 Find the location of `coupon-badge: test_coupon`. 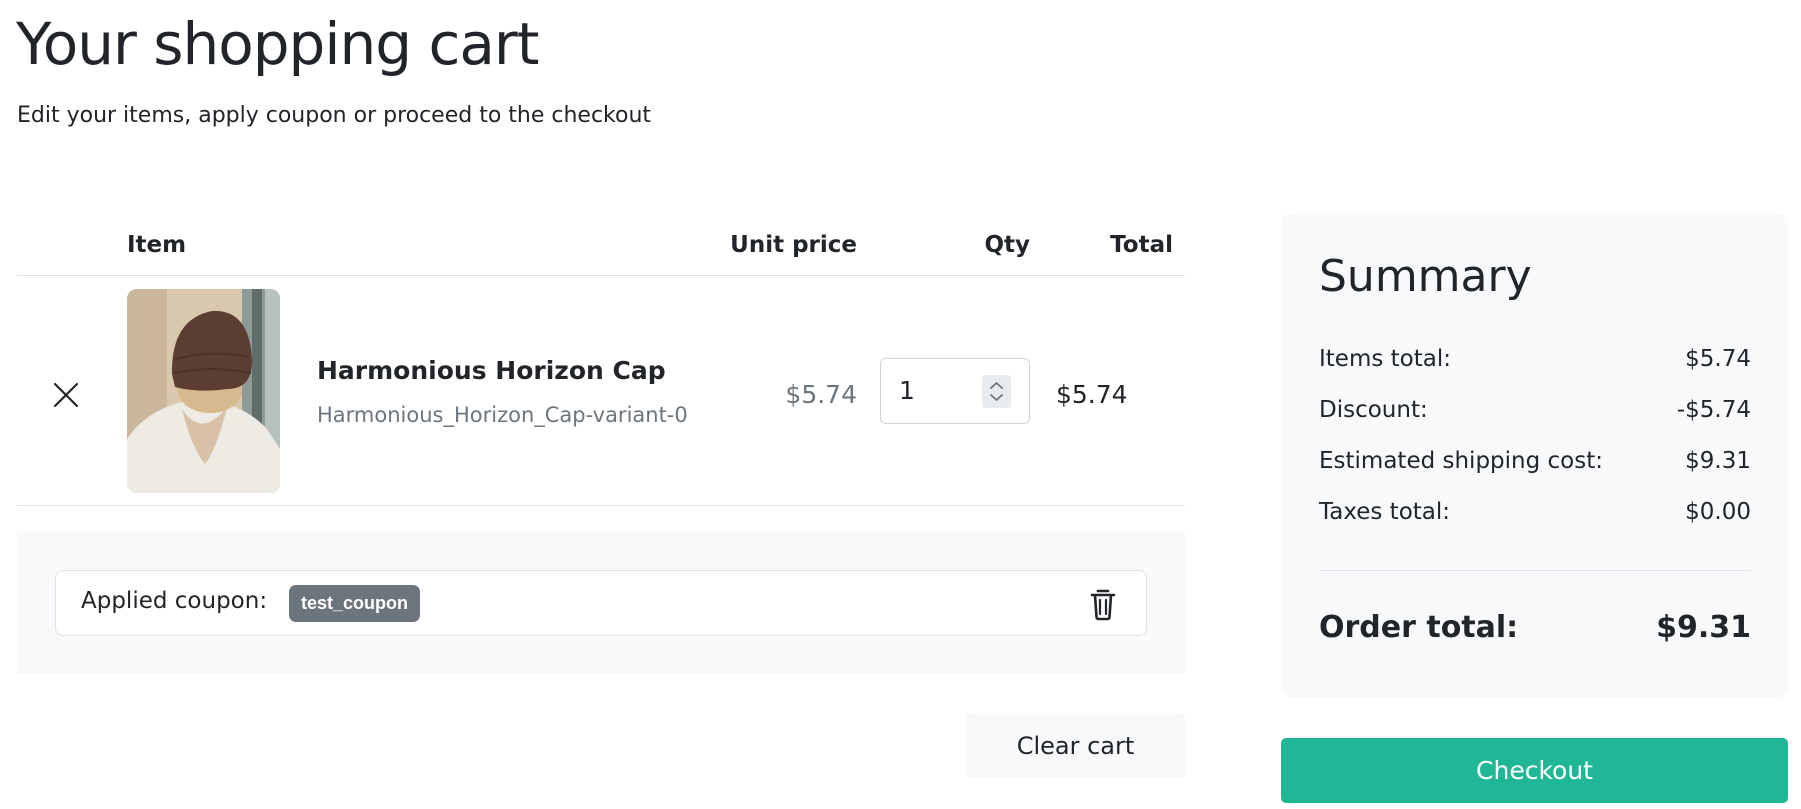

coupon-badge: test_coupon is located at coordinates (355, 603).